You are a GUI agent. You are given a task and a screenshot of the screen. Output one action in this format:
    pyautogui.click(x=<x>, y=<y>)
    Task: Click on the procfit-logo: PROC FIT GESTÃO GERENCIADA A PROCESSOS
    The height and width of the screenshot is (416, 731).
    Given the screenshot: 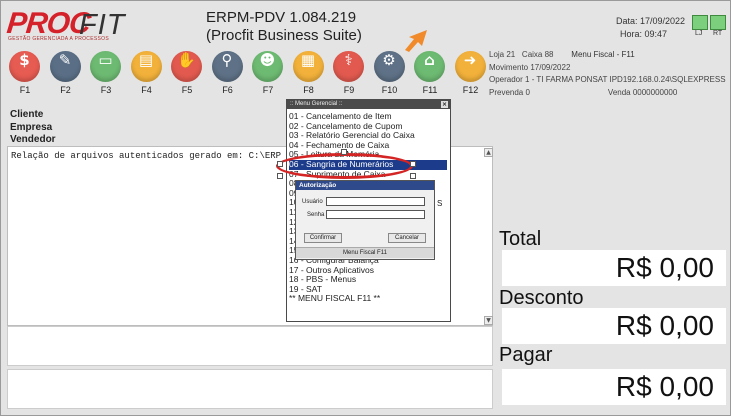 What is the action you would take?
    pyautogui.click(x=65, y=25)
    